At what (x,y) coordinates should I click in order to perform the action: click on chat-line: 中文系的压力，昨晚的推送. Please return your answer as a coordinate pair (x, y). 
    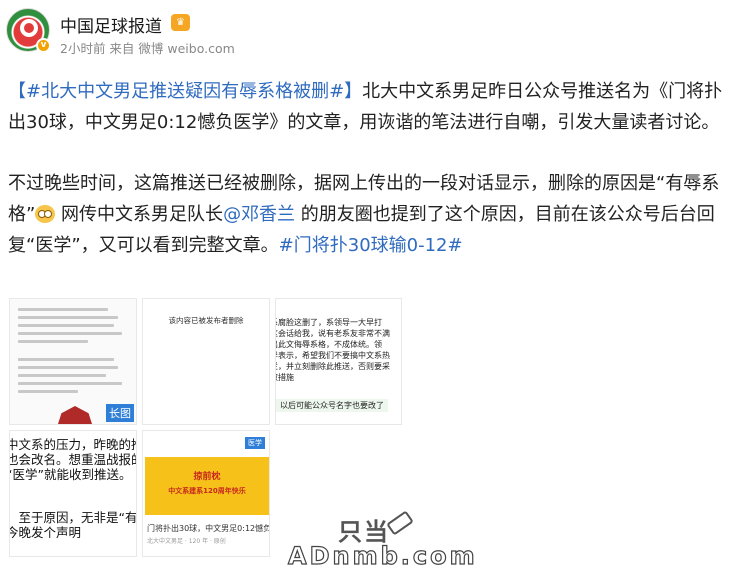
    Looking at the image, I should click on (72, 444).